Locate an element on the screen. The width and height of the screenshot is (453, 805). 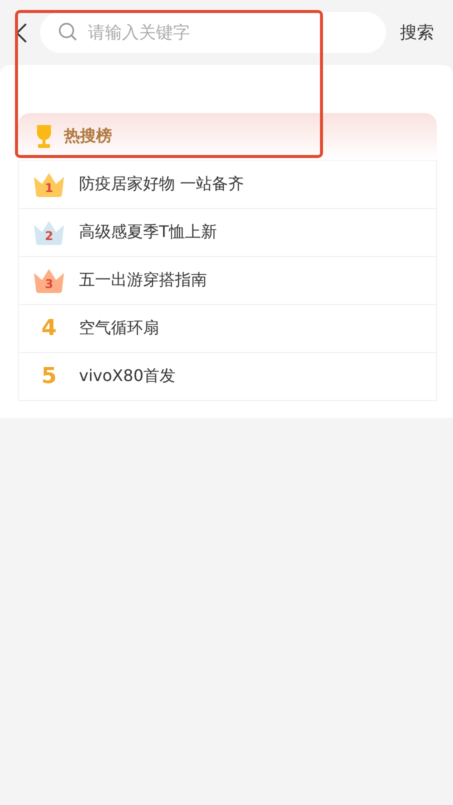
rank-number: 1 is located at coordinates (49, 187).